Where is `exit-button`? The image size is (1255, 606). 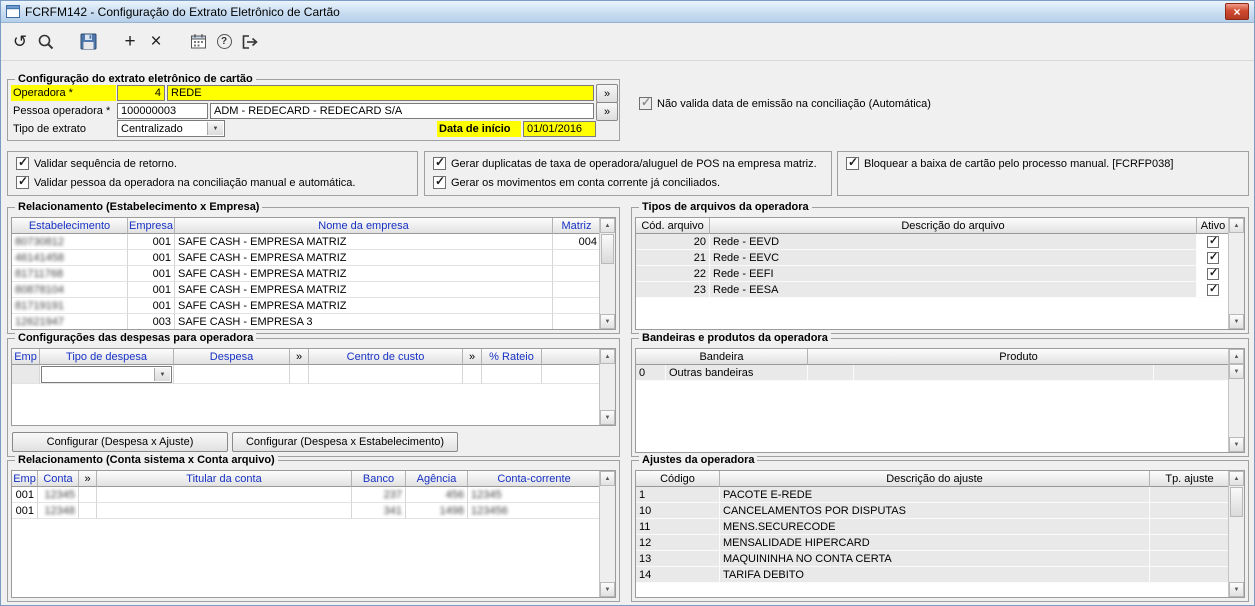
exit-button is located at coordinates (250, 42).